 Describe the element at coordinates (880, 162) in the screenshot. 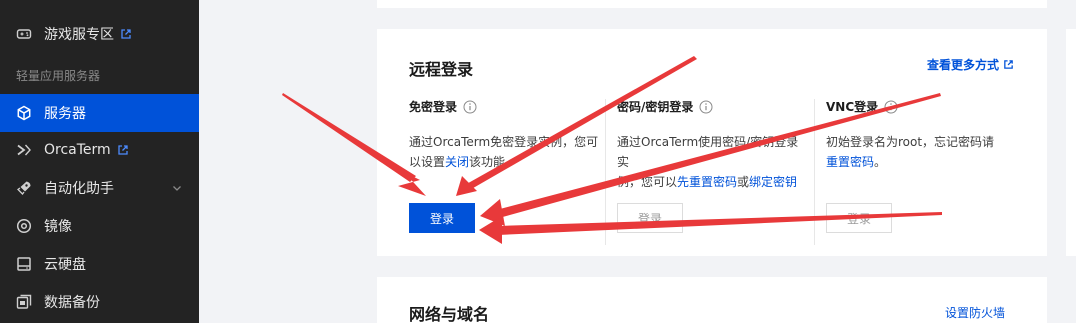

I see `desc-text: 。` at that location.